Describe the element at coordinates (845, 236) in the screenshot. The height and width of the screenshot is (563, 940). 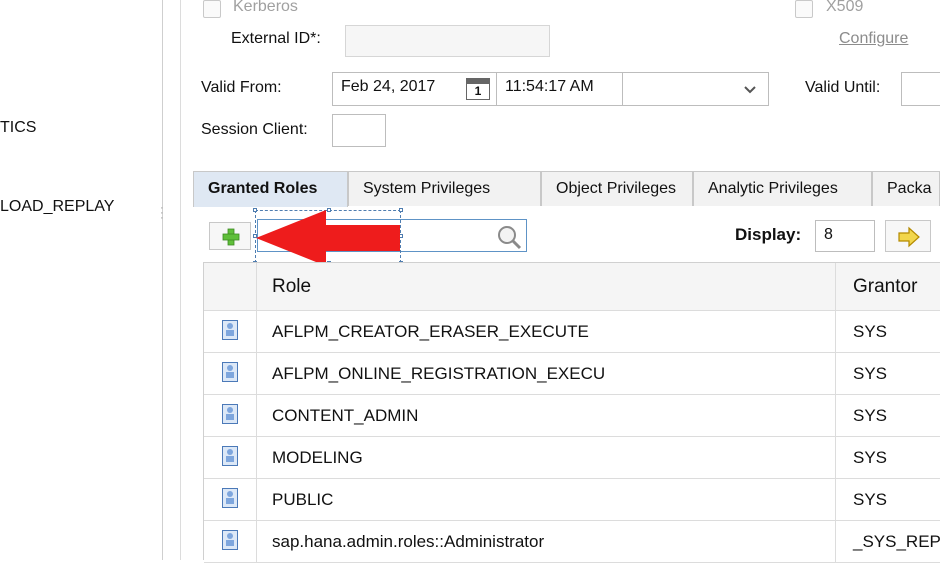
I see `display-count-input: 8` at that location.